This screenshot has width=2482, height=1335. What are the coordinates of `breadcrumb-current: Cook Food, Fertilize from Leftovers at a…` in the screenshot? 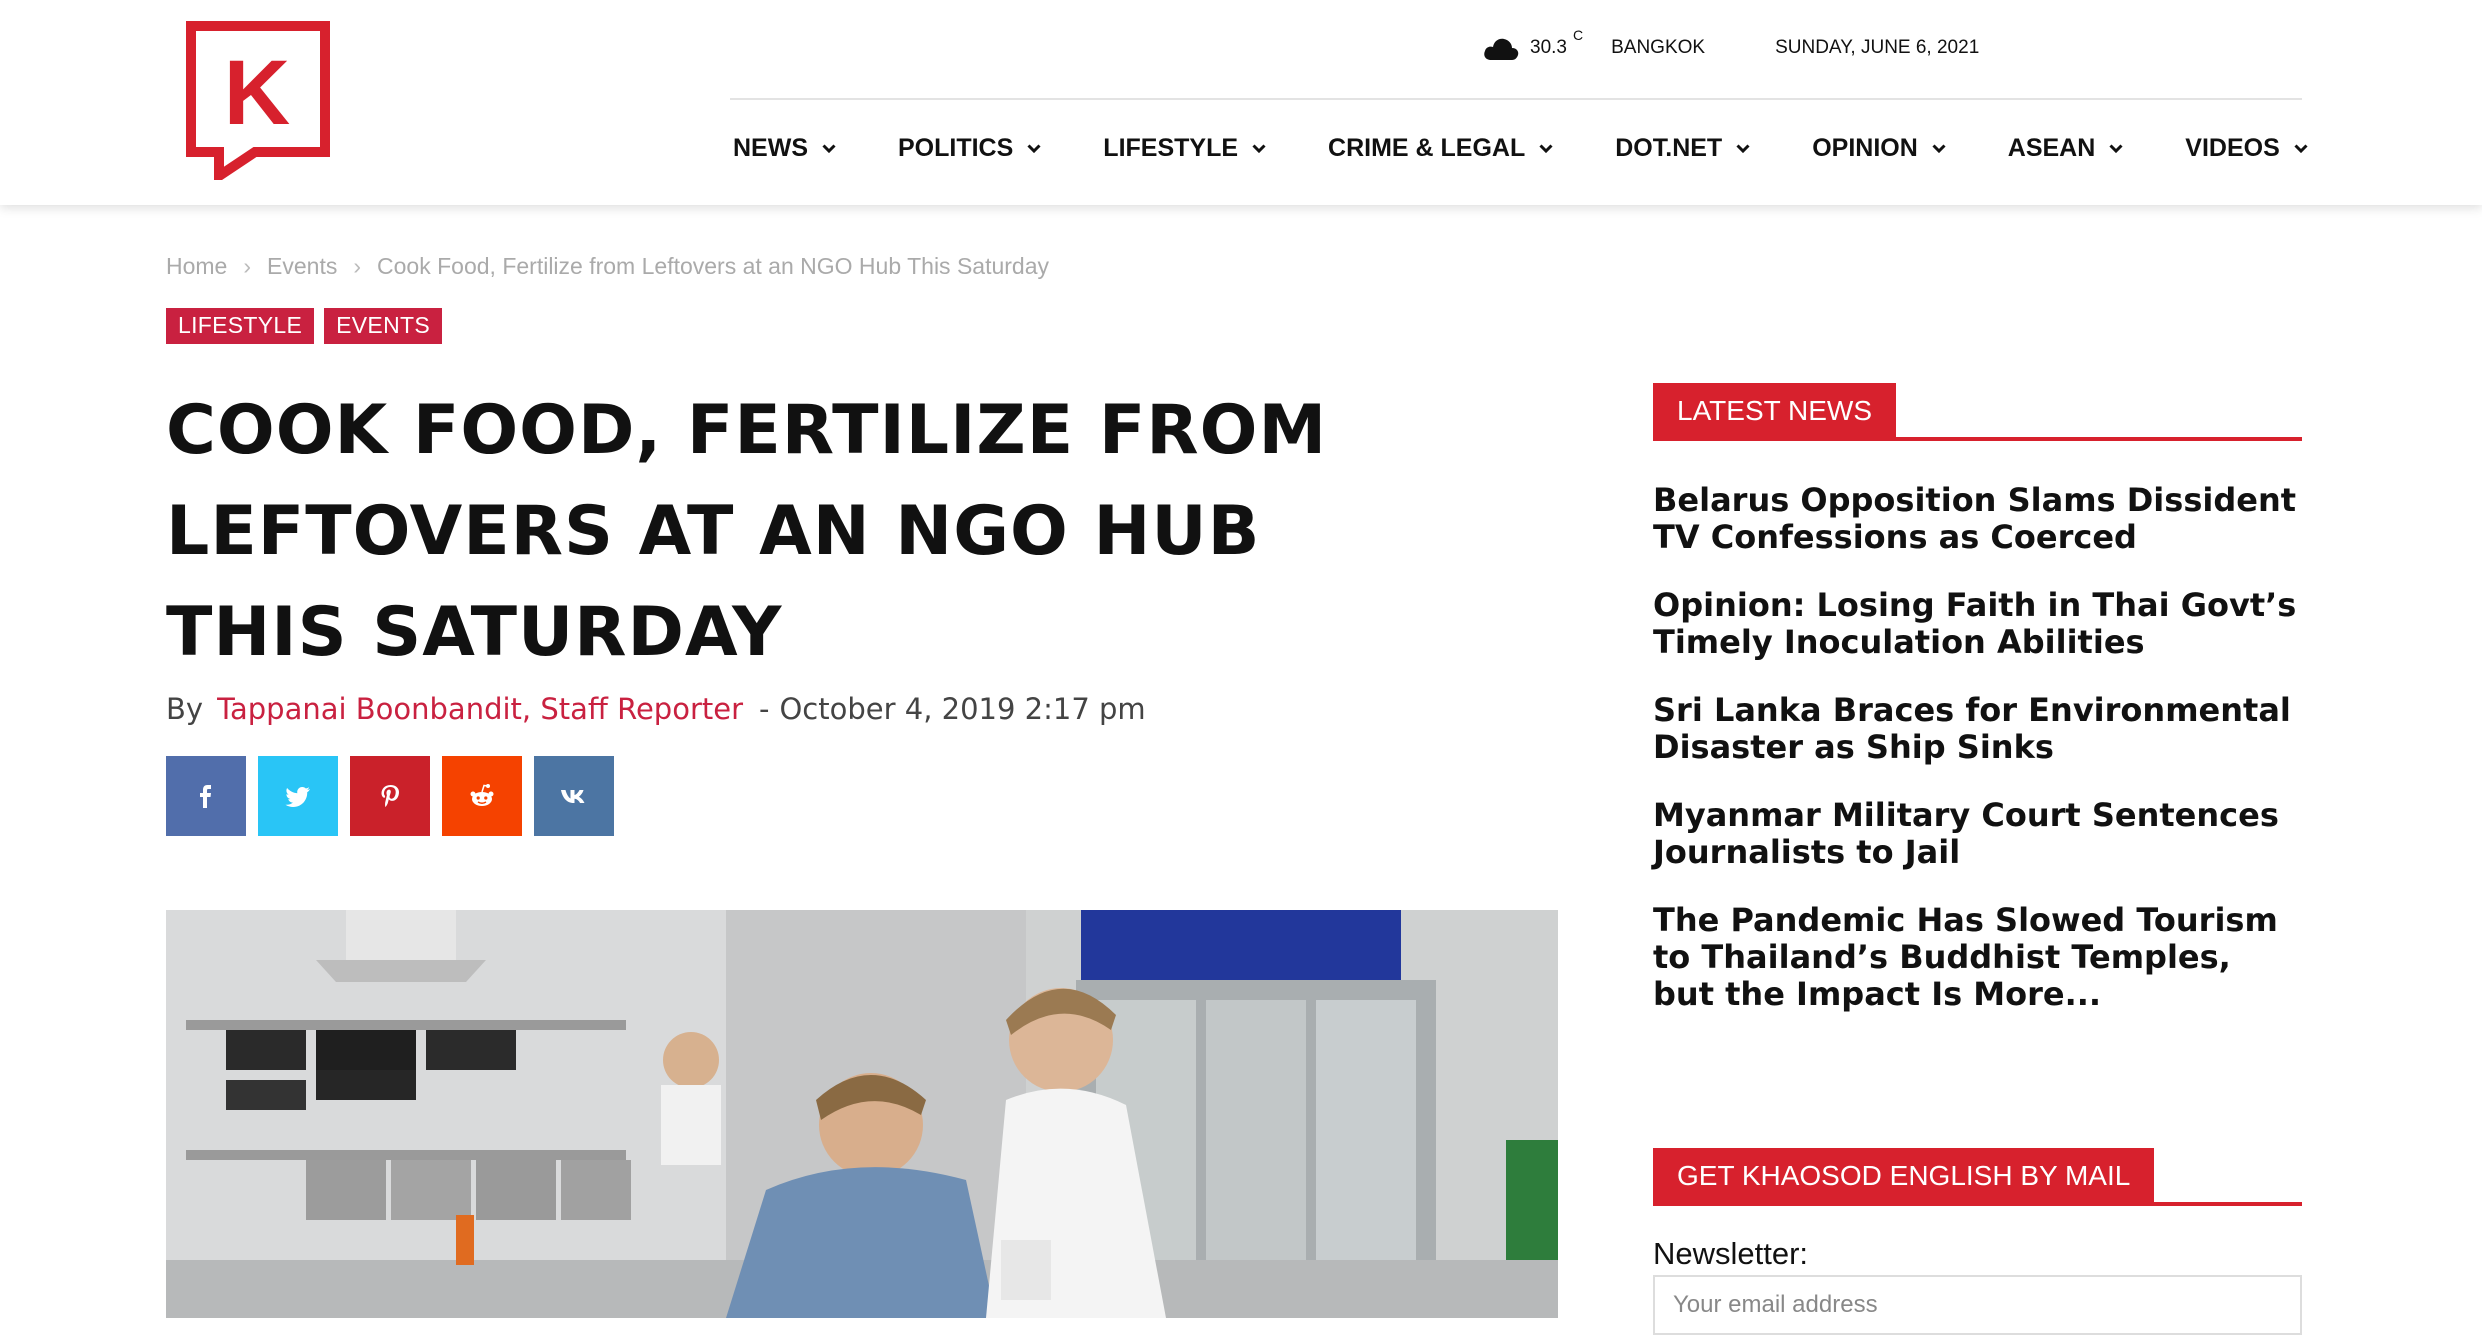 It's located at (713, 266).